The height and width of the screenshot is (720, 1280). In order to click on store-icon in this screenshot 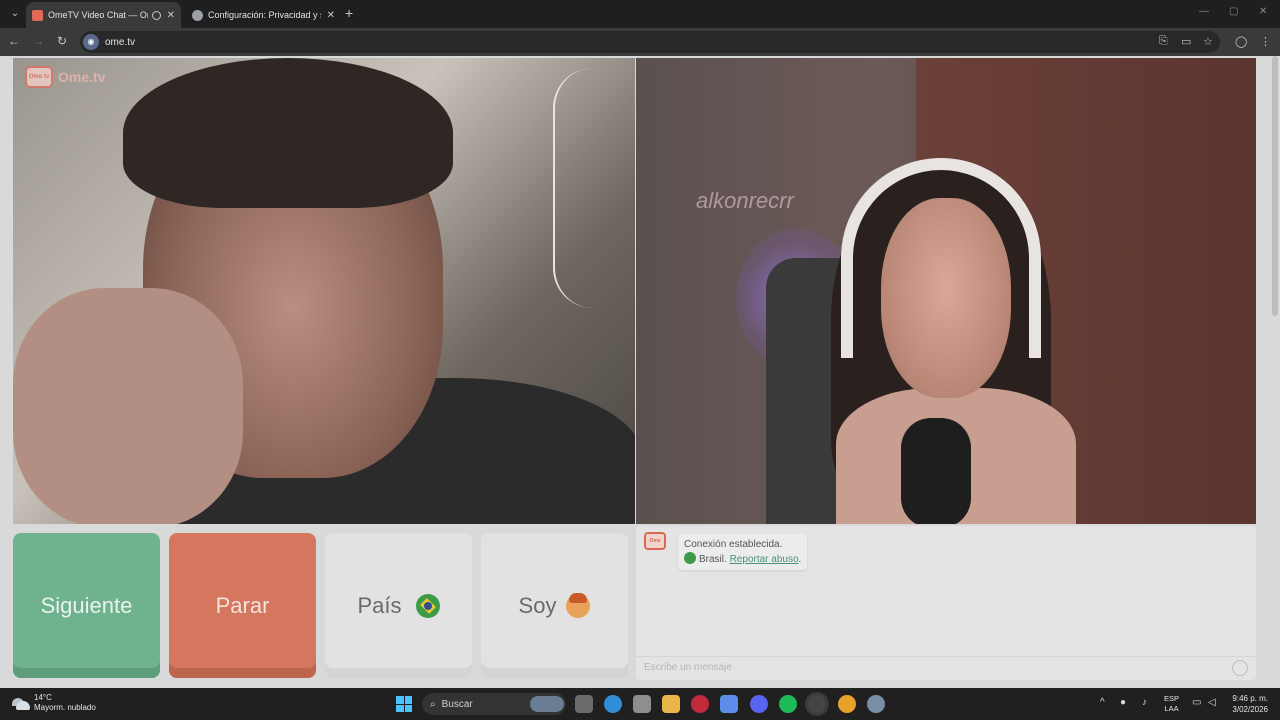, I will do `click(642, 704)`.